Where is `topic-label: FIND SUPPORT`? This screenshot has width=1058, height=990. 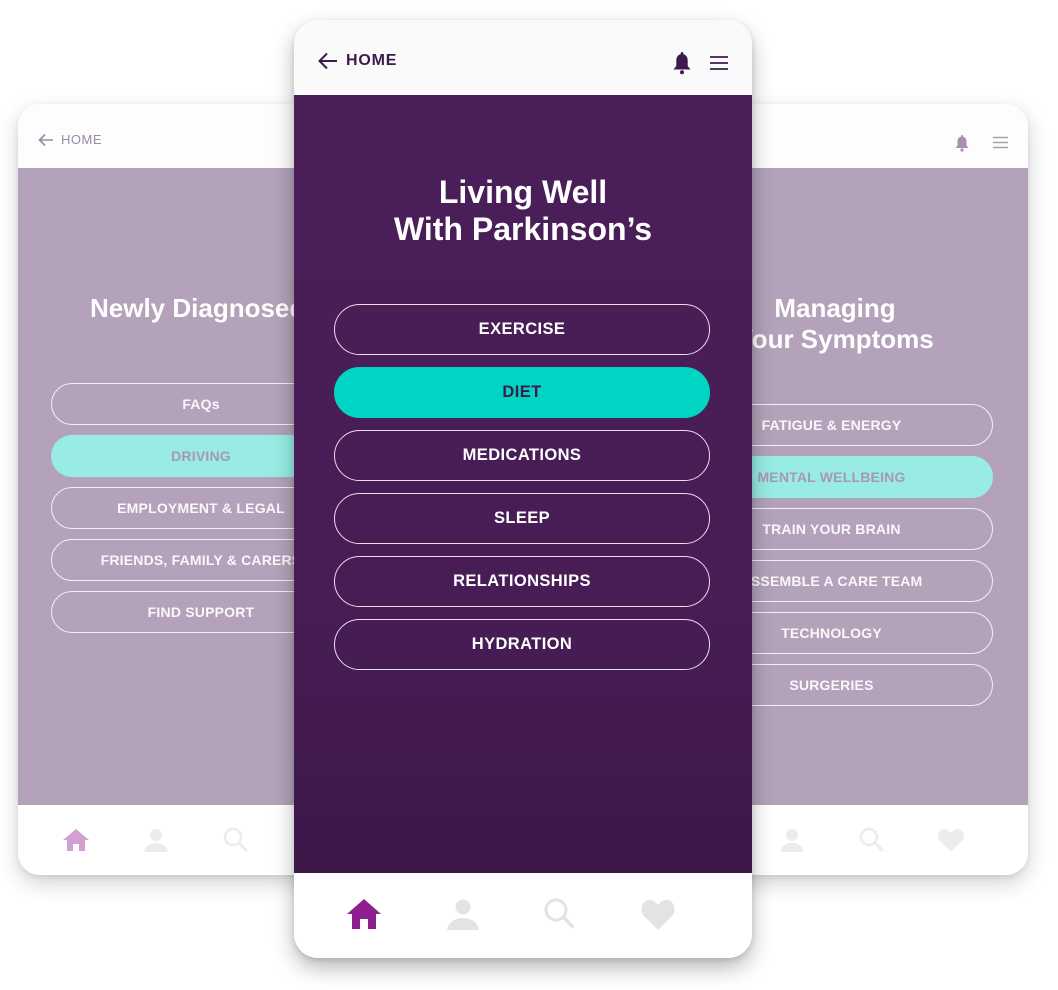
topic-label: FIND SUPPORT is located at coordinates (201, 612).